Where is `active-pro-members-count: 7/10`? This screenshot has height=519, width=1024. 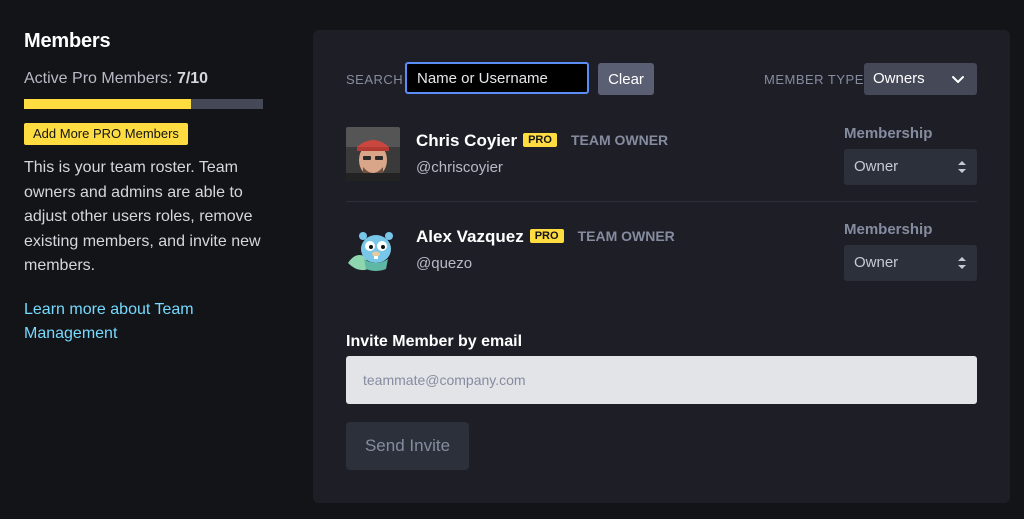 active-pro-members-count: 7/10 is located at coordinates (192, 78).